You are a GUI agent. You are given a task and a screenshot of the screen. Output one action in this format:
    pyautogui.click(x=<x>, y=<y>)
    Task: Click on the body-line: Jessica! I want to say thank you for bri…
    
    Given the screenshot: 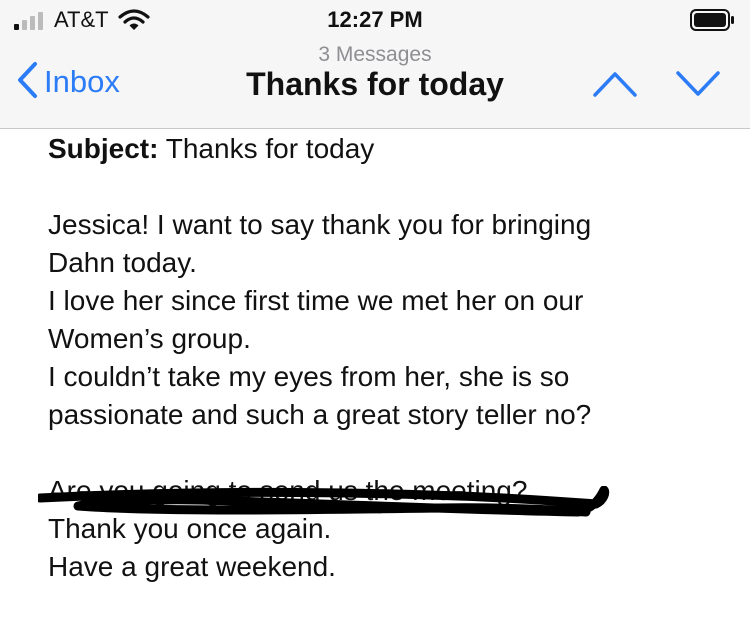 What is the action you would take?
    pyautogui.click(x=320, y=224)
    